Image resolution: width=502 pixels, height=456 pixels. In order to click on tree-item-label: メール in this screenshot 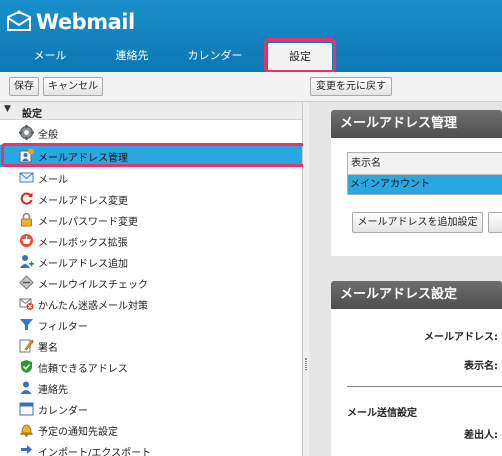, I will do `click(53, 180)`.